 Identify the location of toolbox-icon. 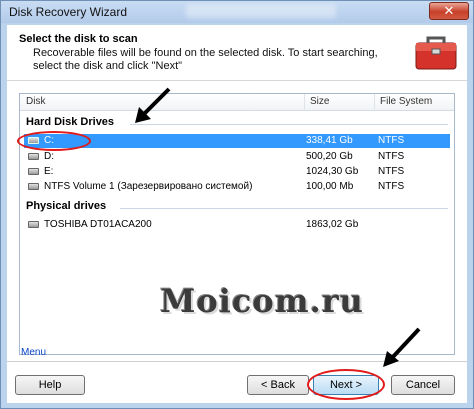
(436, 53).